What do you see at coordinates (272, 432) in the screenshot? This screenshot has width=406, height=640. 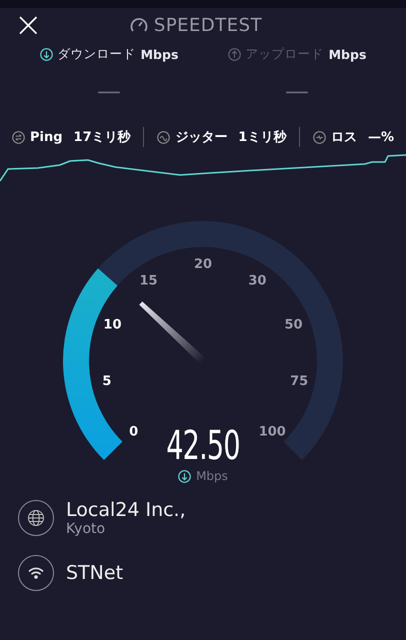 I see `tick-label: 100` at bounding box center [272, 432].